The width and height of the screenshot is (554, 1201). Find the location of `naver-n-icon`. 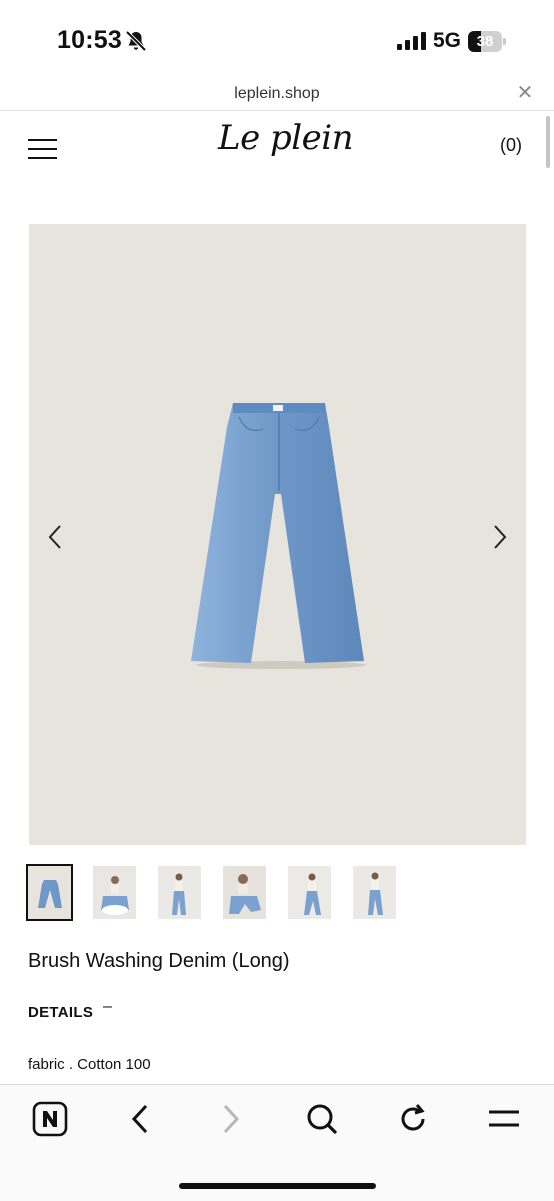

naver-n-icon is located at coordinates (50, 1119).